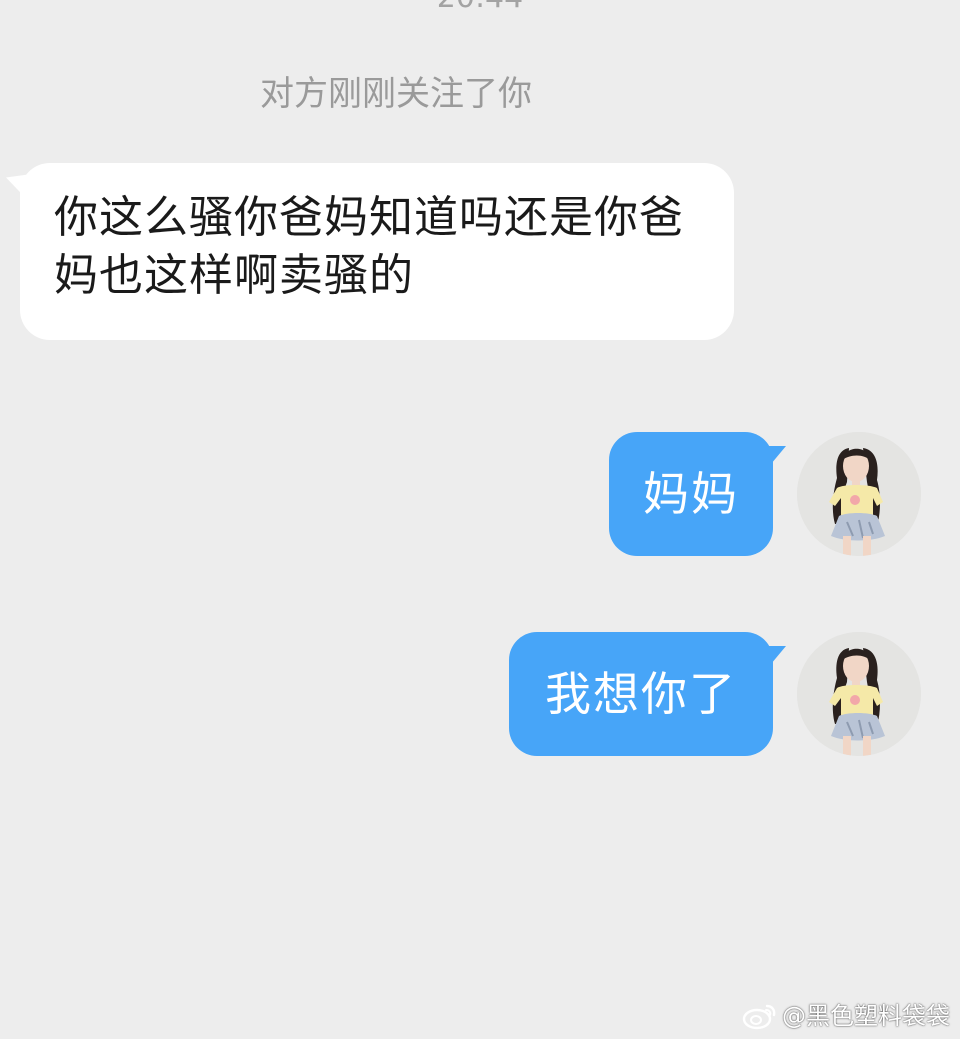 This screenshot has width=960, height=1039. I want to click on outgoing-message-bubble: 我想你了, so click(641, 694).